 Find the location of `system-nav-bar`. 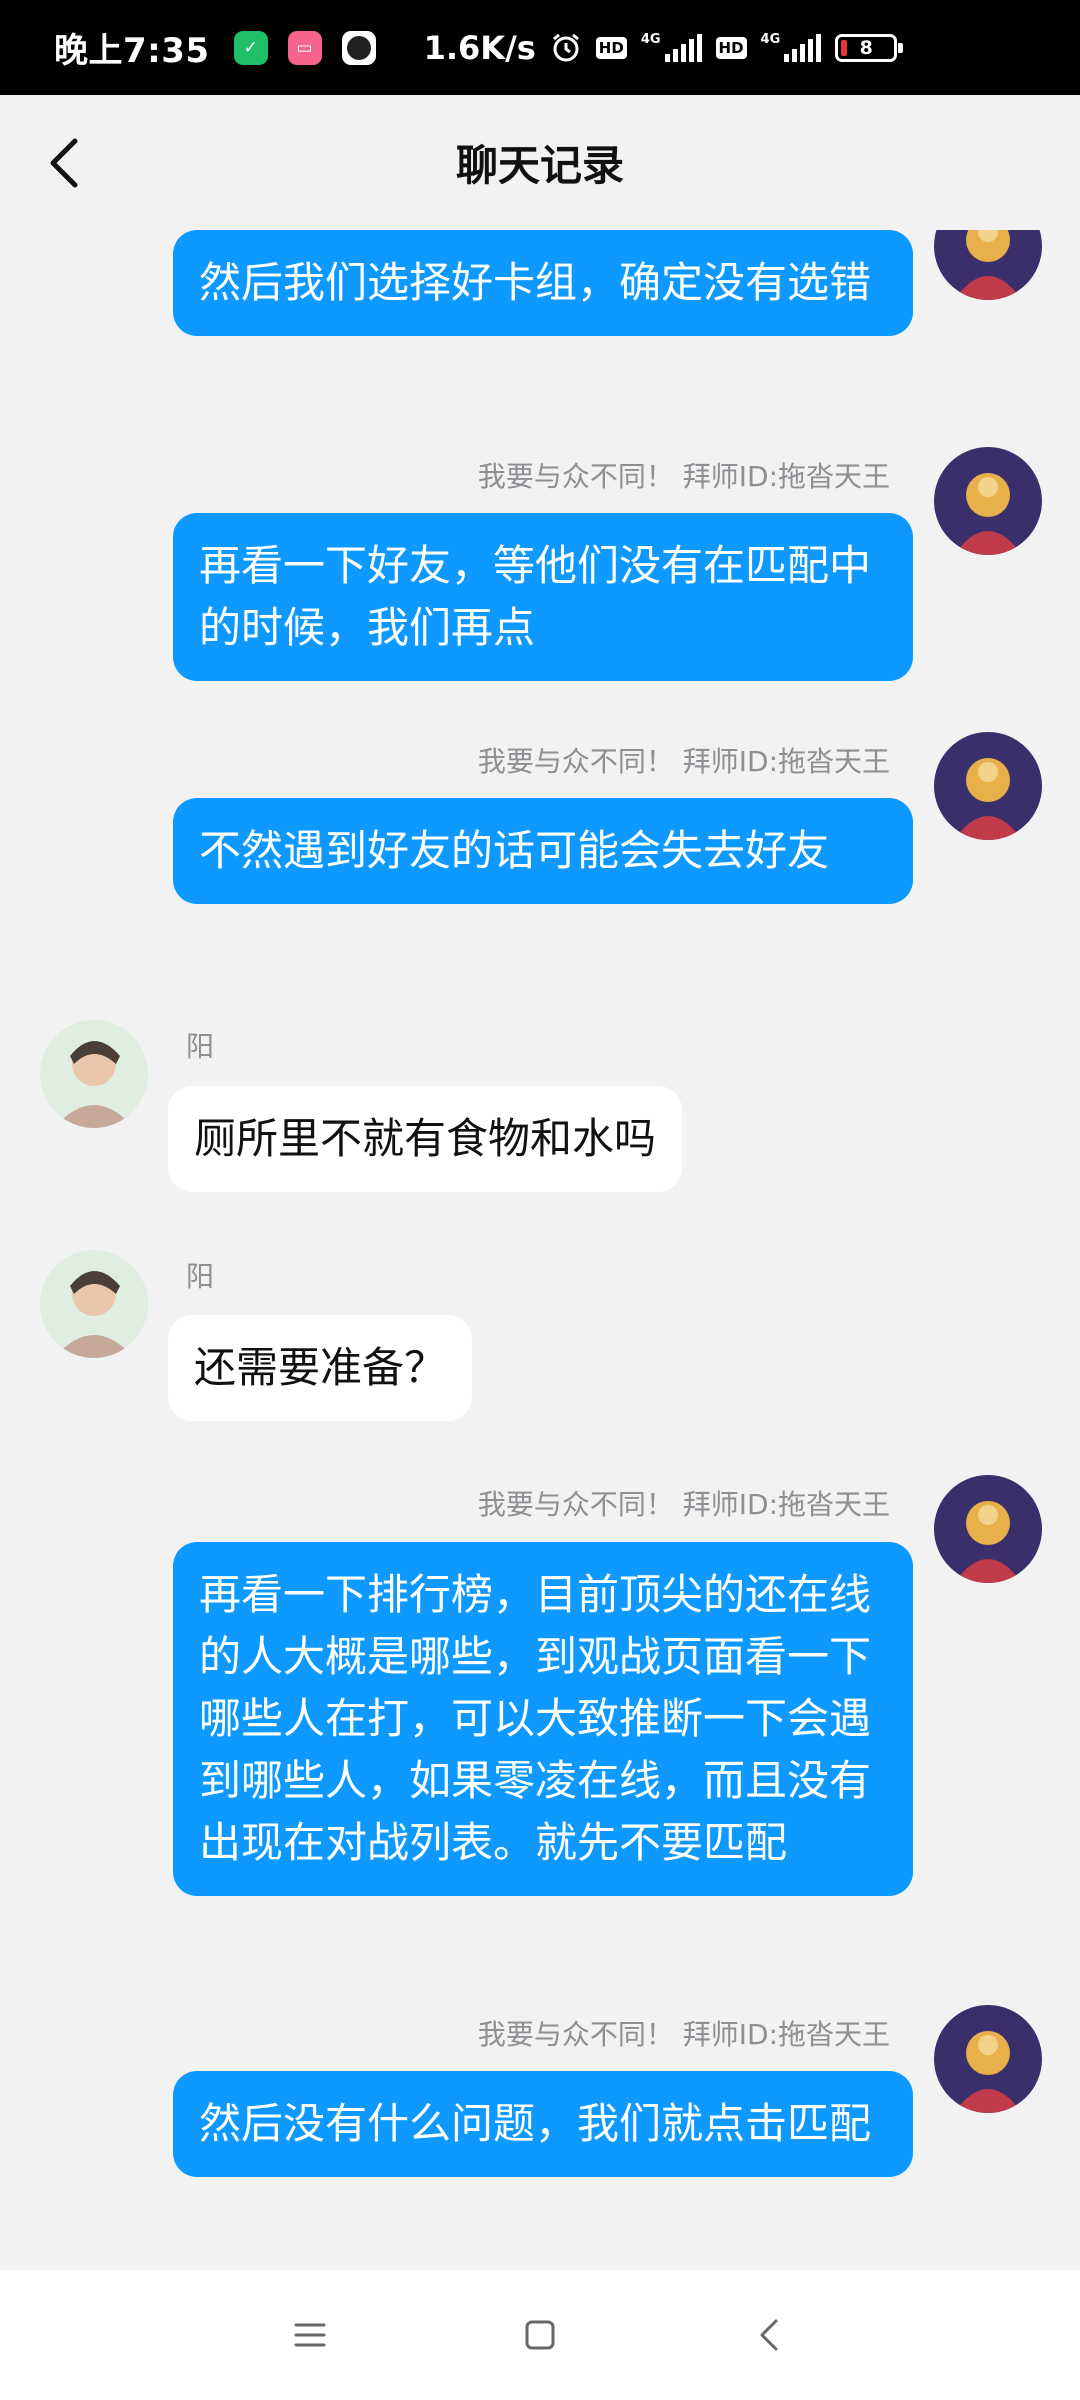

system-nav-bar is located at coordinates (540, 2335).